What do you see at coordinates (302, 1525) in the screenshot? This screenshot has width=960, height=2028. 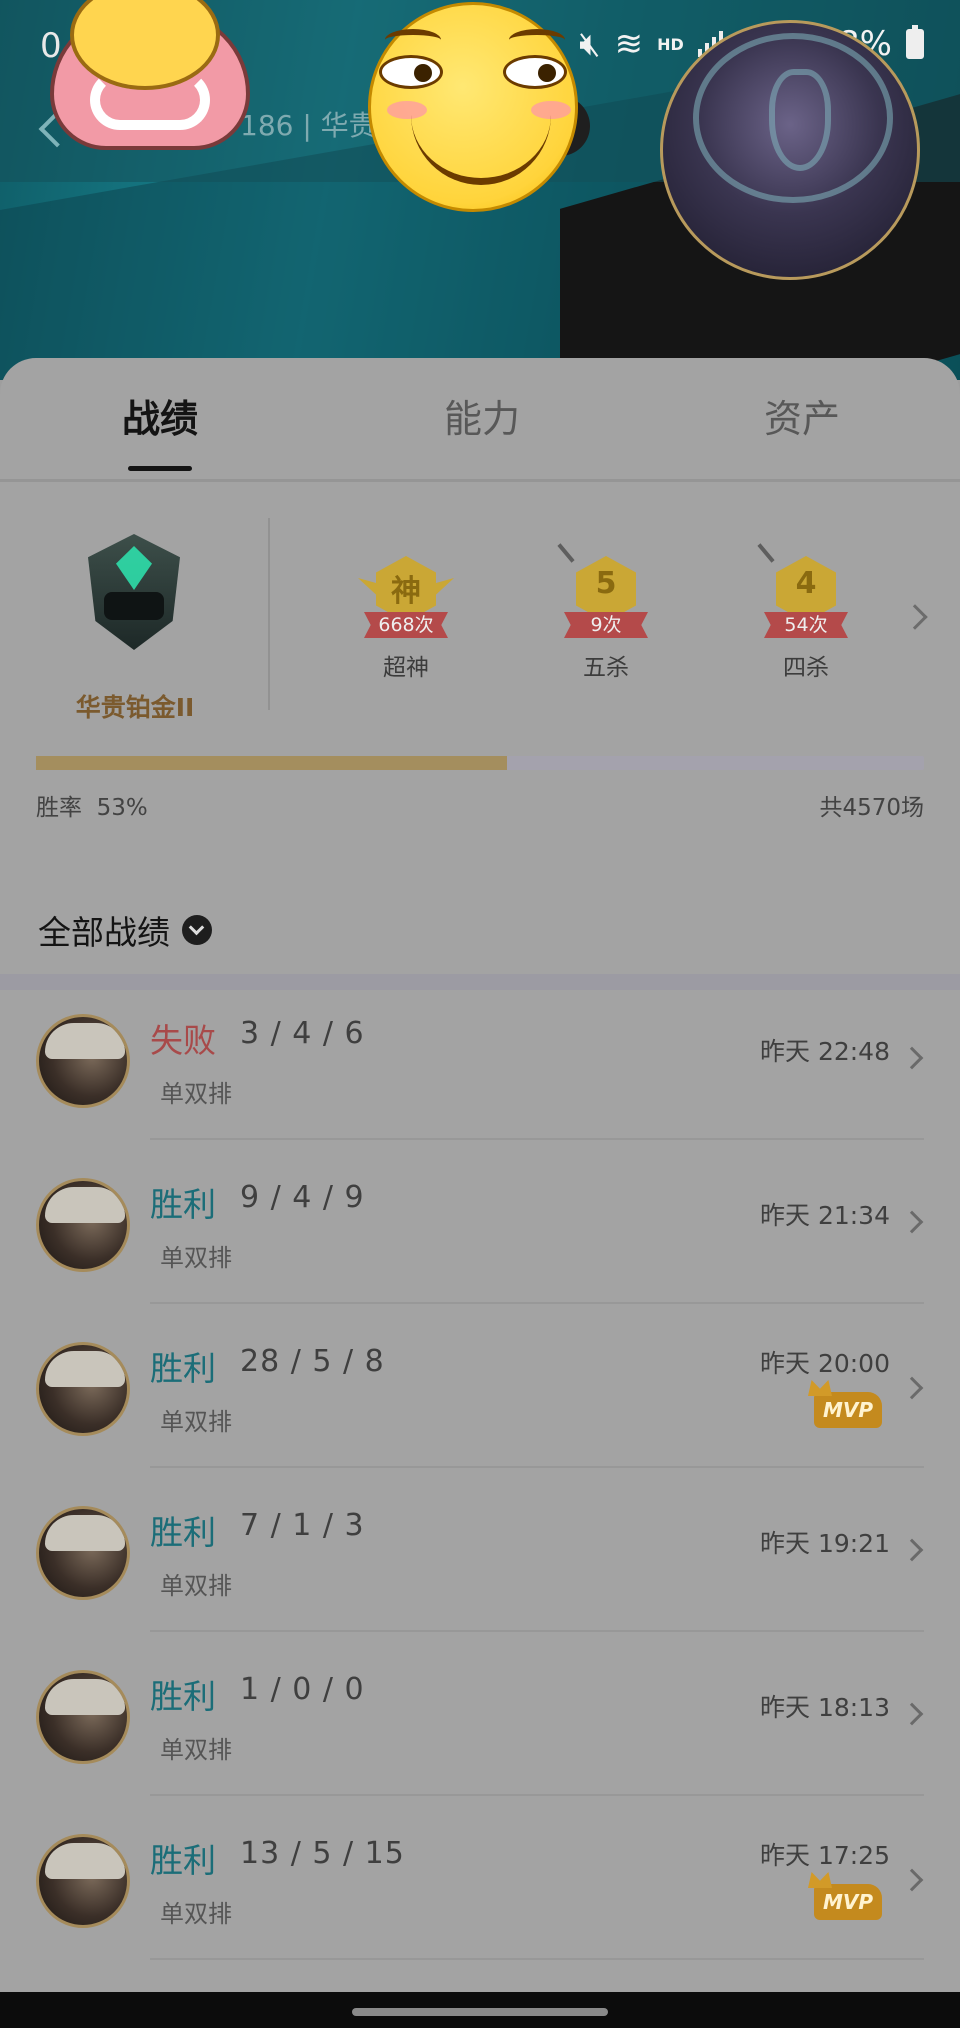 I see `match-kda: 7 / 1 / 3` at bounding box center [302, 1525].